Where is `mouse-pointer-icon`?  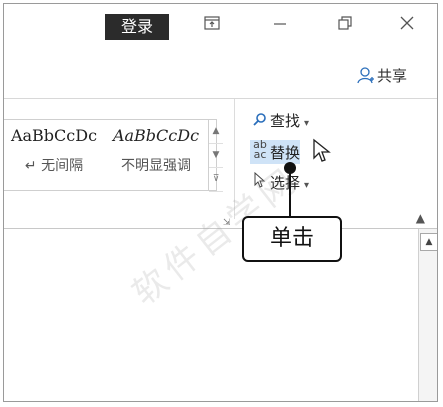
mouse-pointer-icon is located at coordinates (322, 153).